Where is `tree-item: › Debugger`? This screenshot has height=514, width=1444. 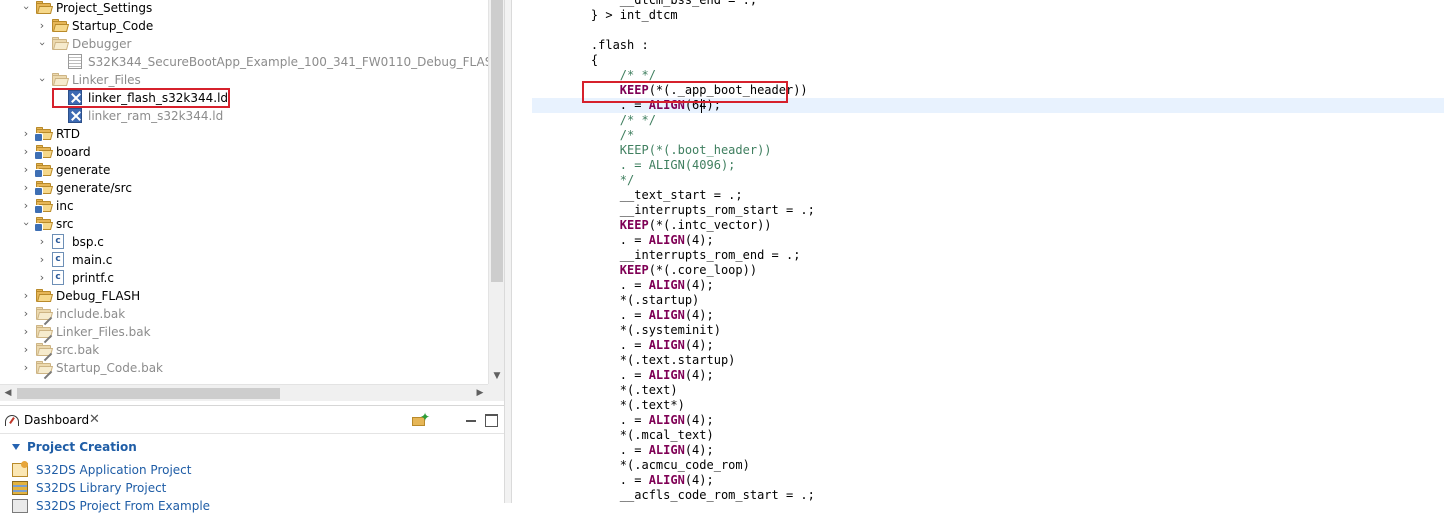
tree-item: › Debugger is located at coordinates (244, 44).